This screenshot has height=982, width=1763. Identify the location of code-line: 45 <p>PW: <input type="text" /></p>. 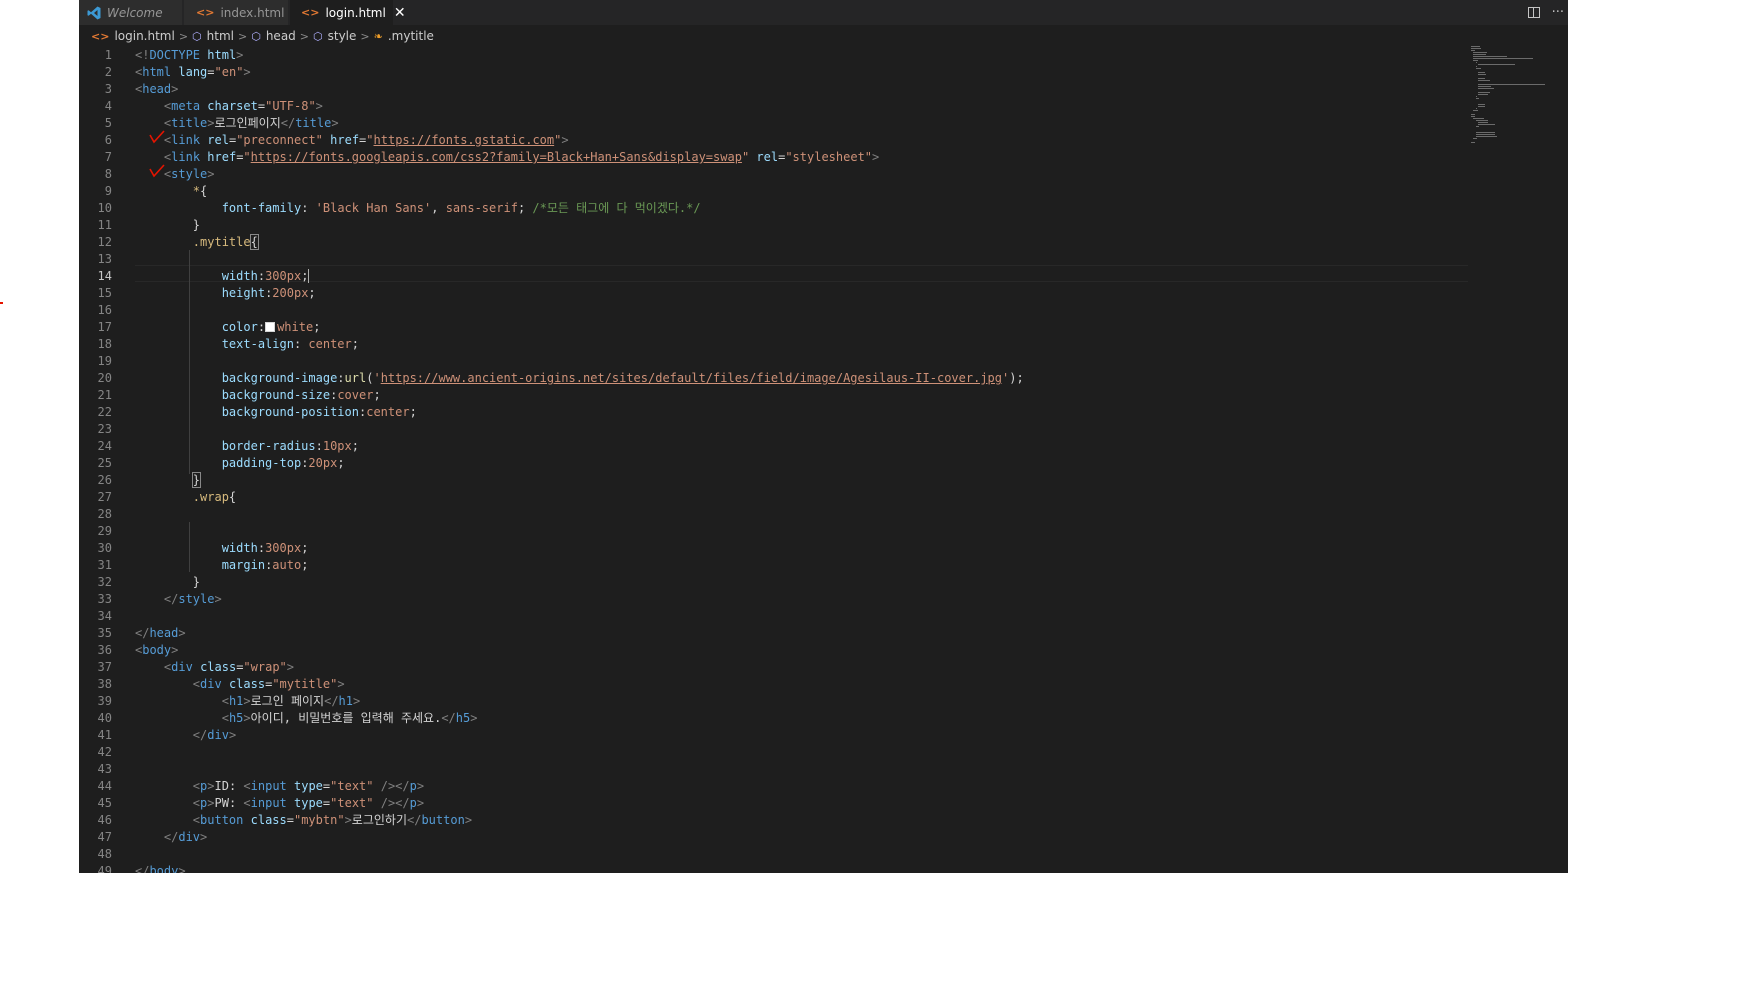
(774, 803).